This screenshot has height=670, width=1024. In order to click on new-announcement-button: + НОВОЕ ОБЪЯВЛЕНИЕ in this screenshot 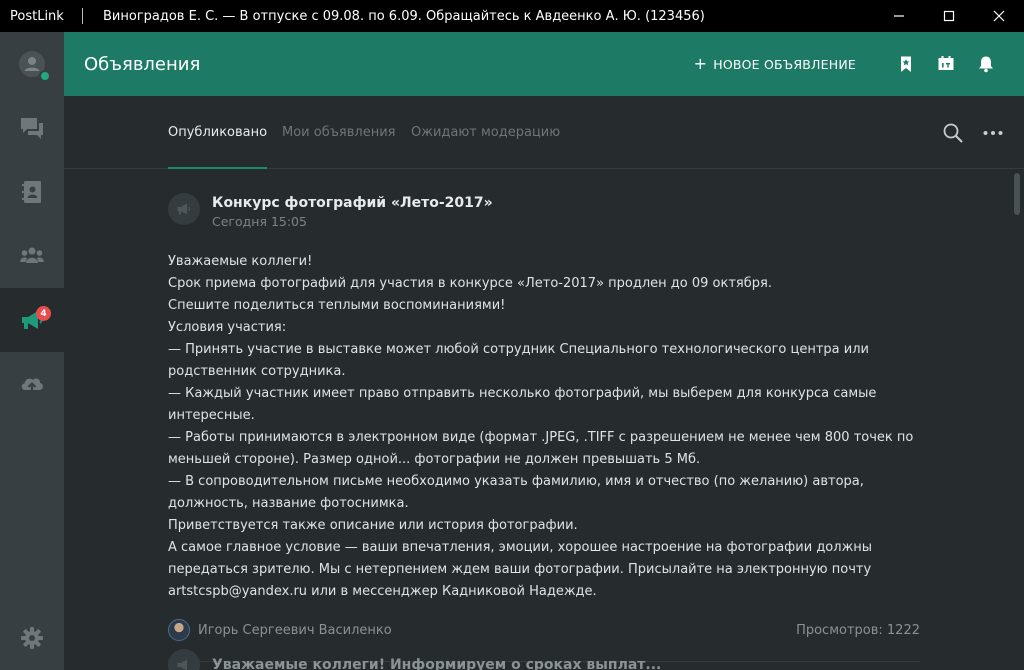, I will do `click(774, 63)`.